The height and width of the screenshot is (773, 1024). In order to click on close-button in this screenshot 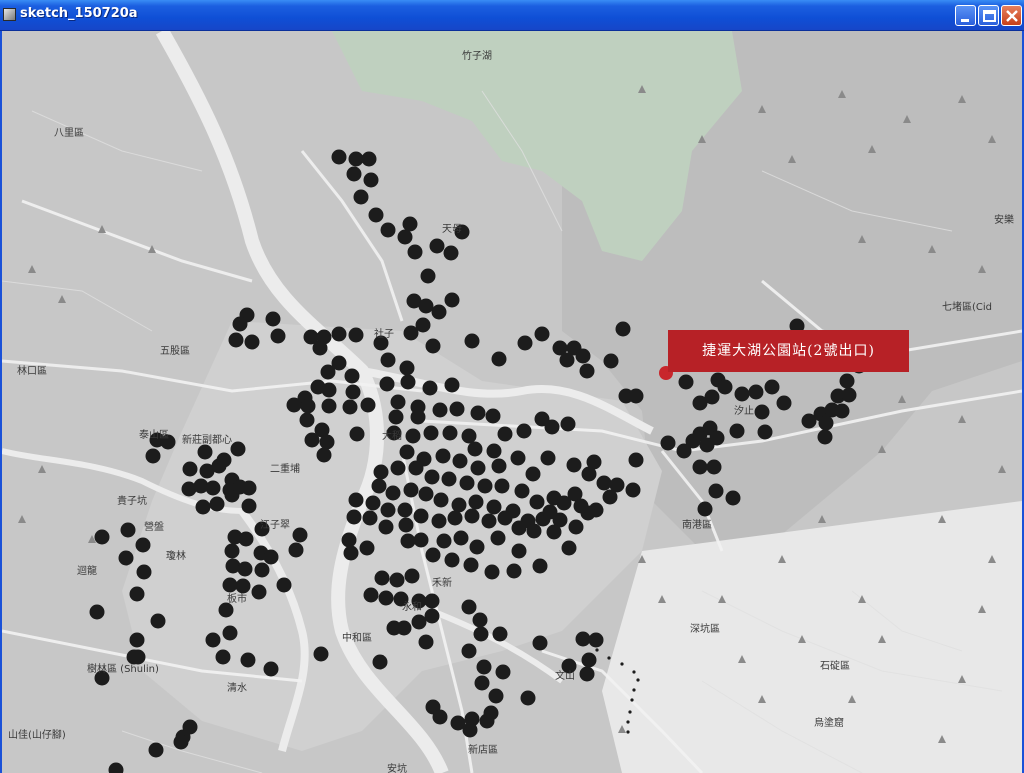, I will do `click(1011, 15)`.